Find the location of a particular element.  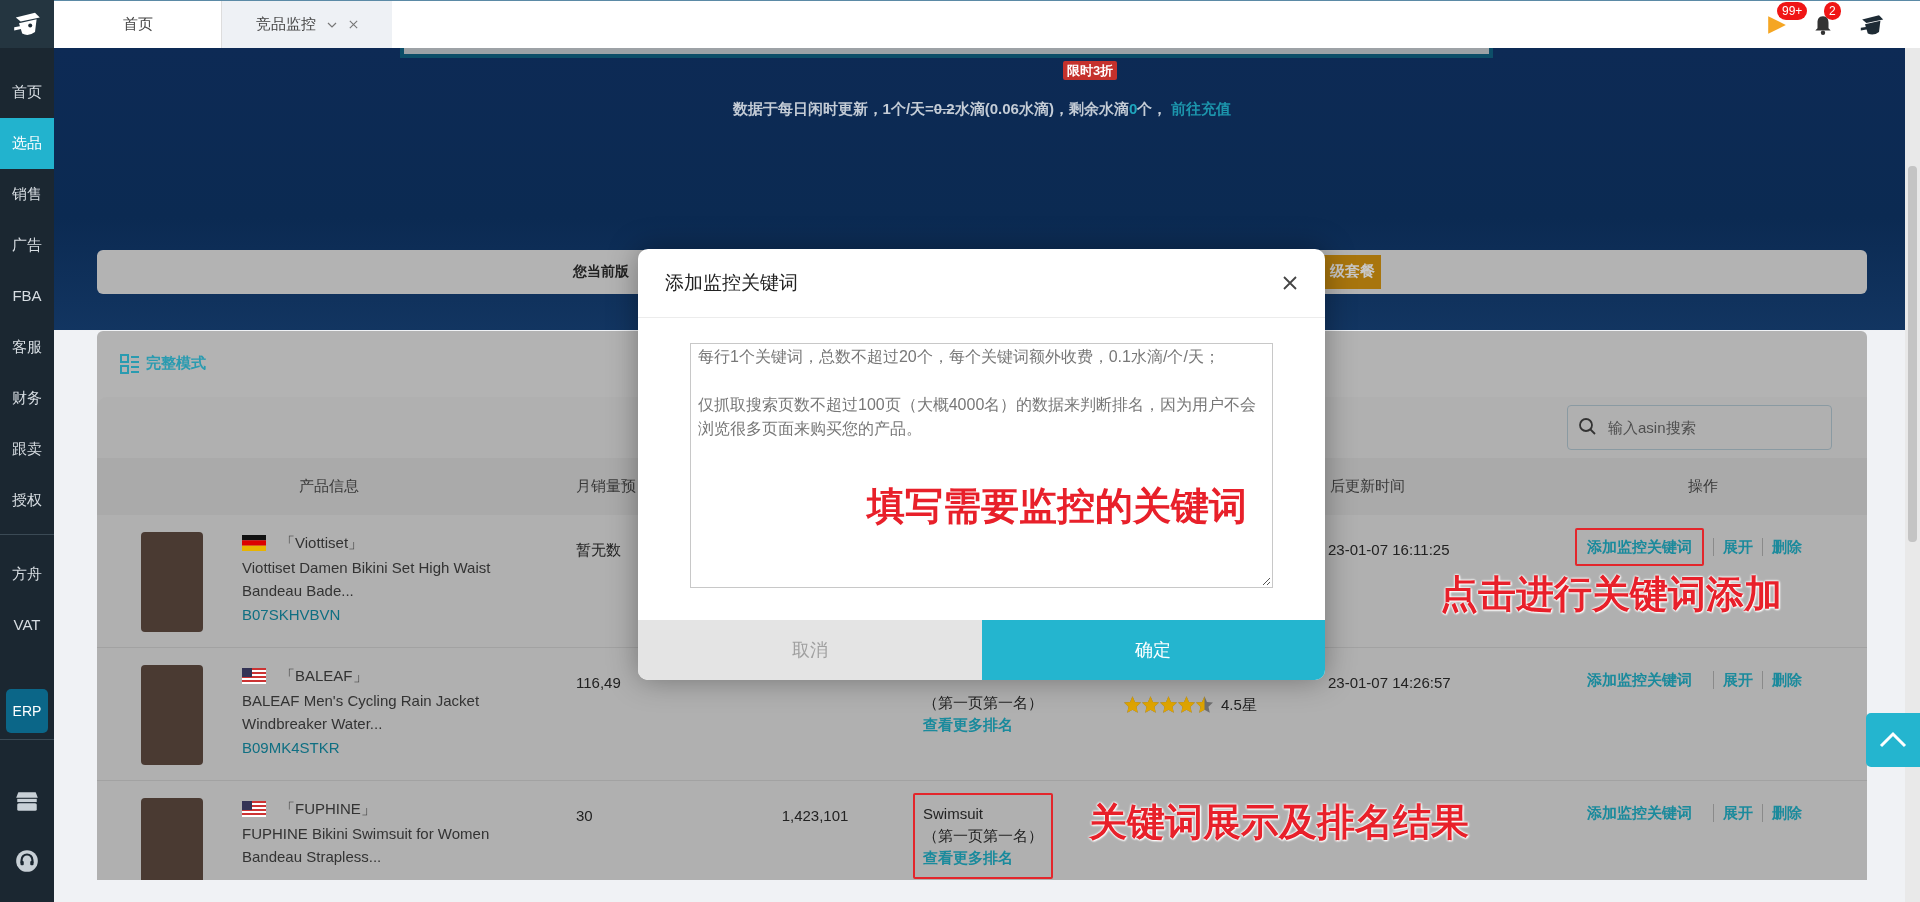

sales-value: 30 is located at coordinates (584, 815).